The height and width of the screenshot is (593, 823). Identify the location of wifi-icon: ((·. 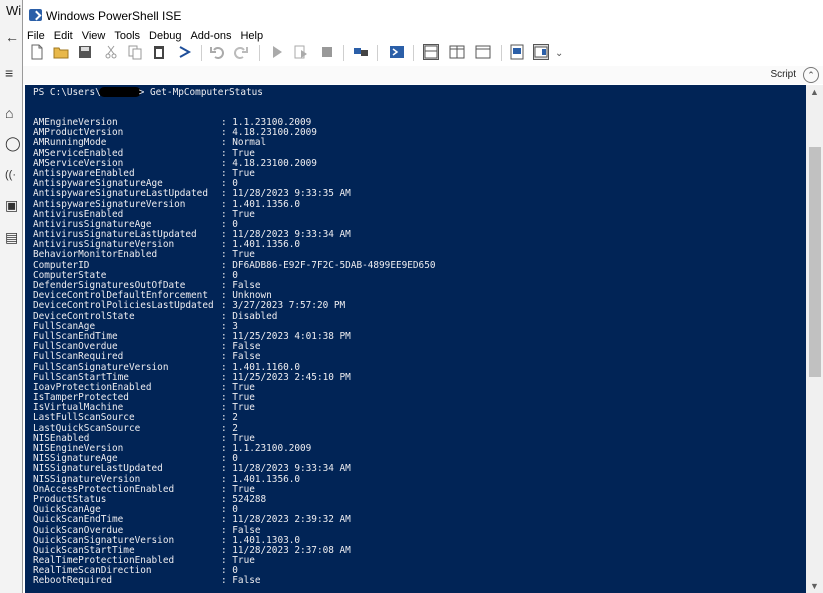
(12, 175).